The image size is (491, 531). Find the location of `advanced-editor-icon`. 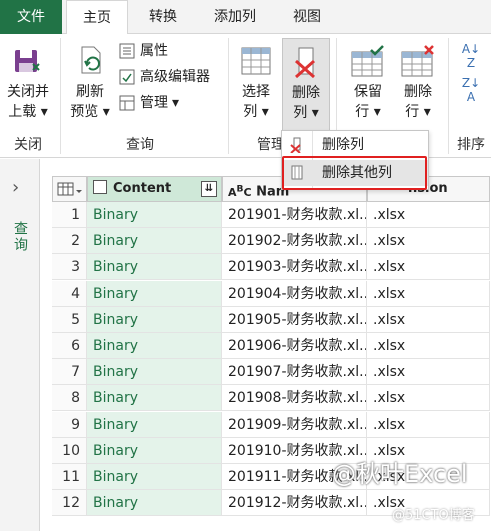

advanced-editor-icon is located at coordinates (127, 77).